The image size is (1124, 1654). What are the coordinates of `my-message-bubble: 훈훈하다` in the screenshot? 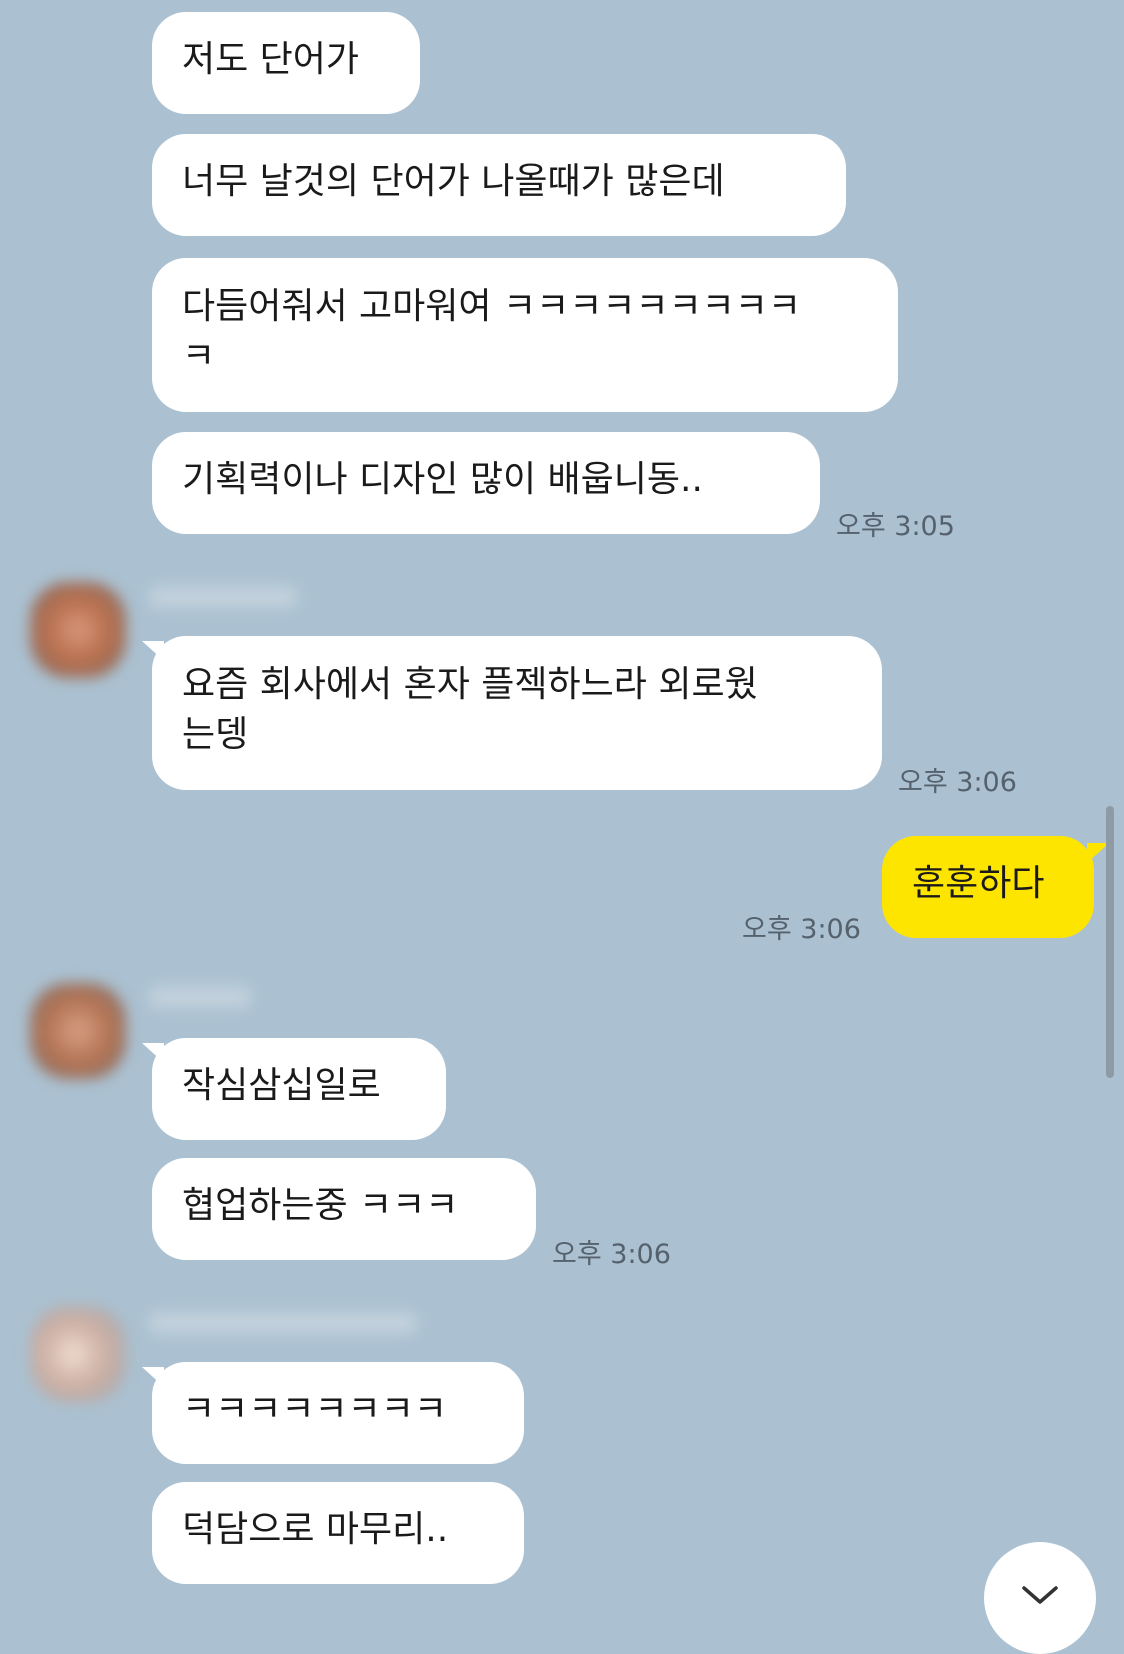 It's located at (988, 887).